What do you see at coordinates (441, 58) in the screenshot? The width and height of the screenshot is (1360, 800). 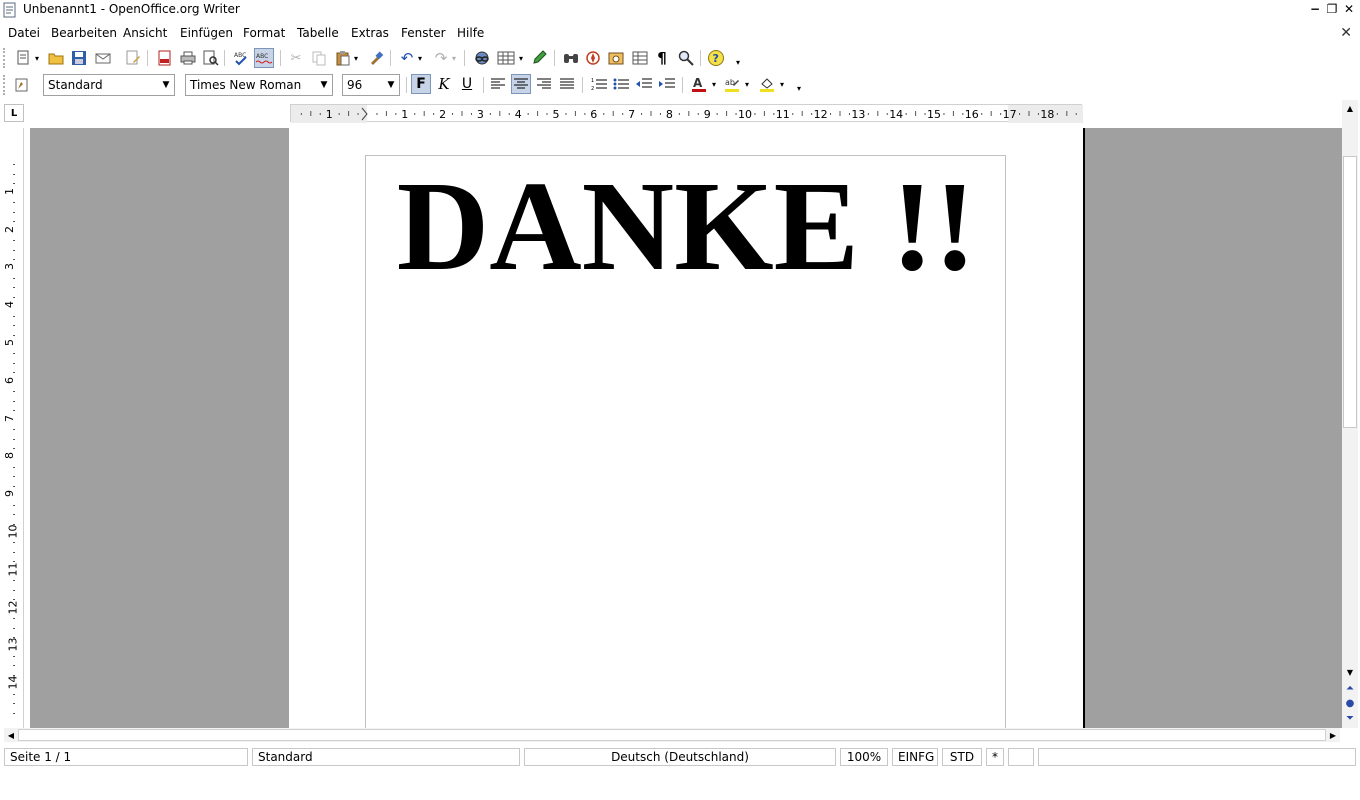 I see `redo-icon: ↷` at bounding box center [441, 58].